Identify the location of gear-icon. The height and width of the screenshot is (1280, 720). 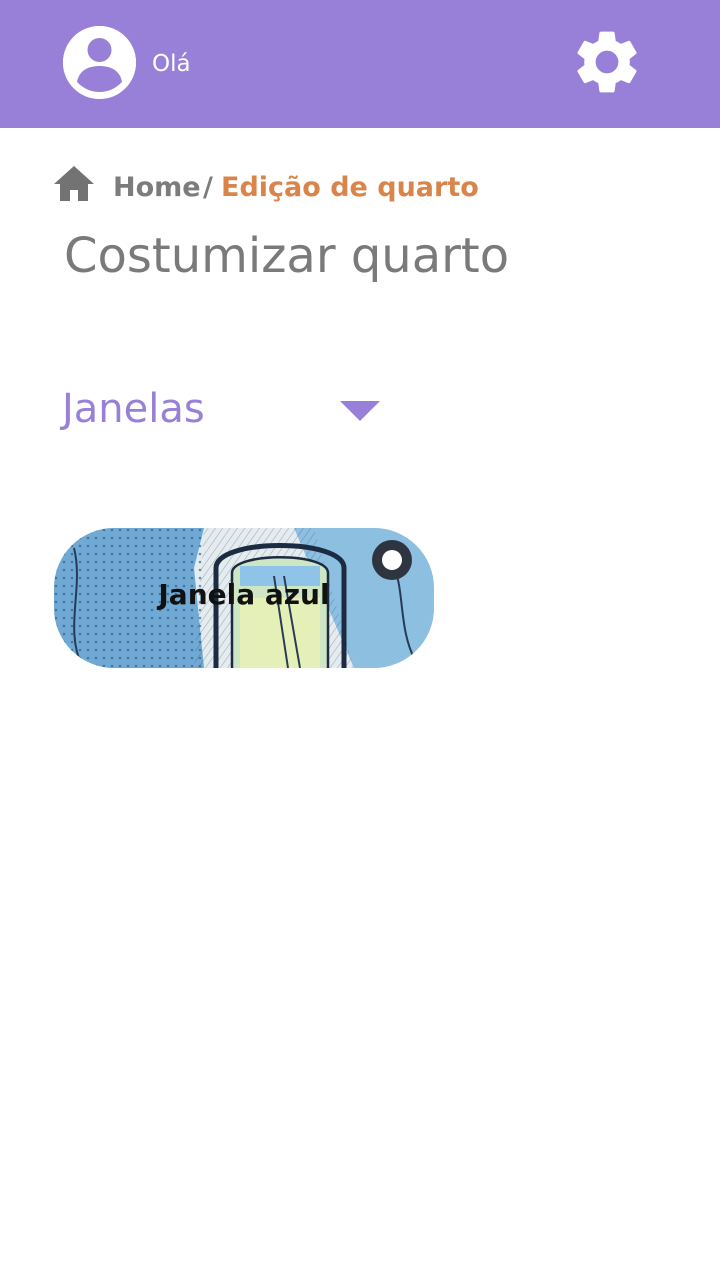
(607, 62).